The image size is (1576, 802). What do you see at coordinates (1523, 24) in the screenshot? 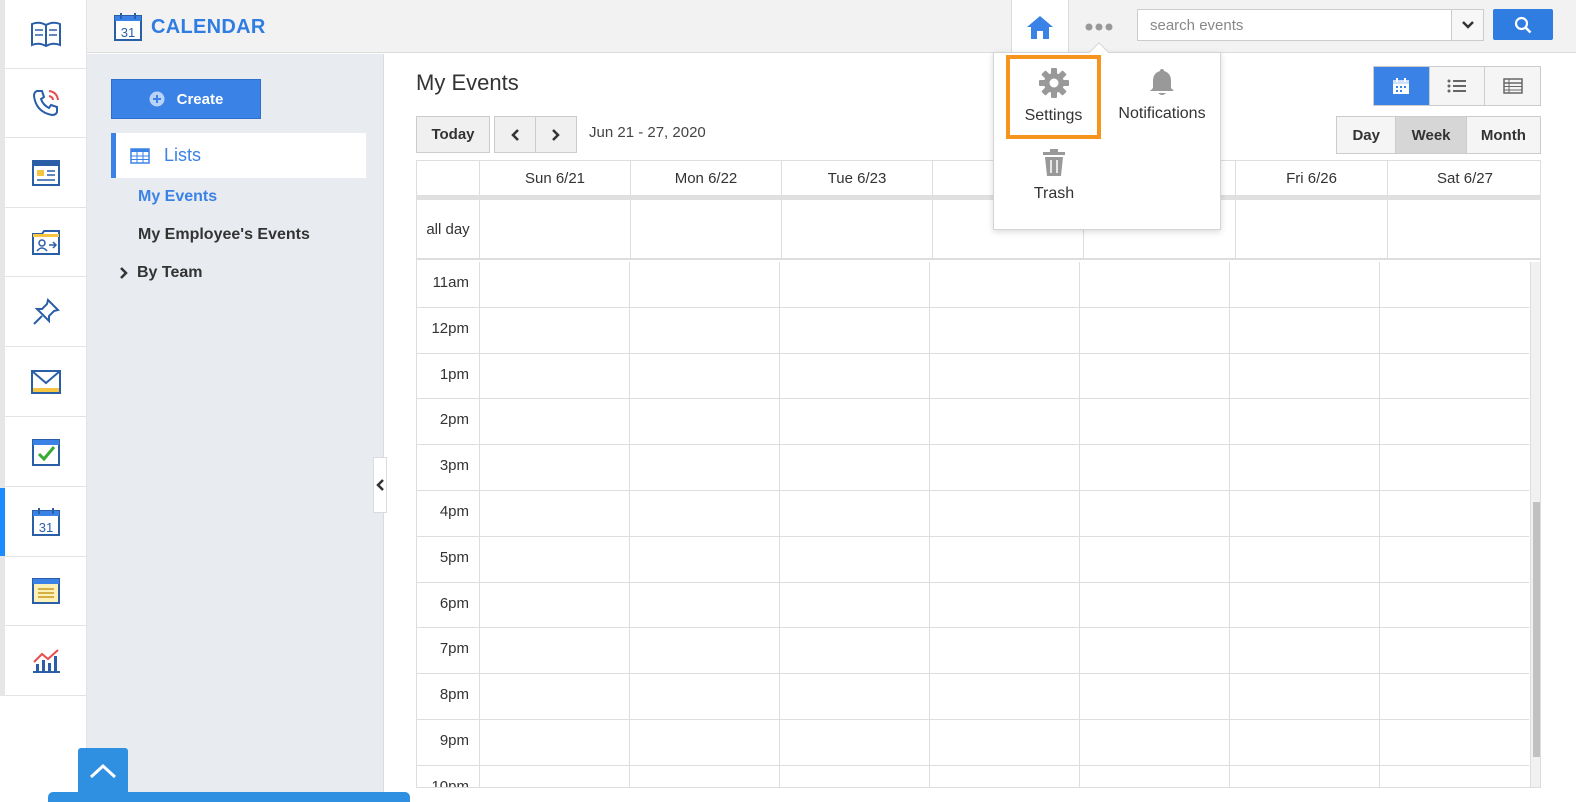
I see `search-button` at bounding box center [1523, 24].